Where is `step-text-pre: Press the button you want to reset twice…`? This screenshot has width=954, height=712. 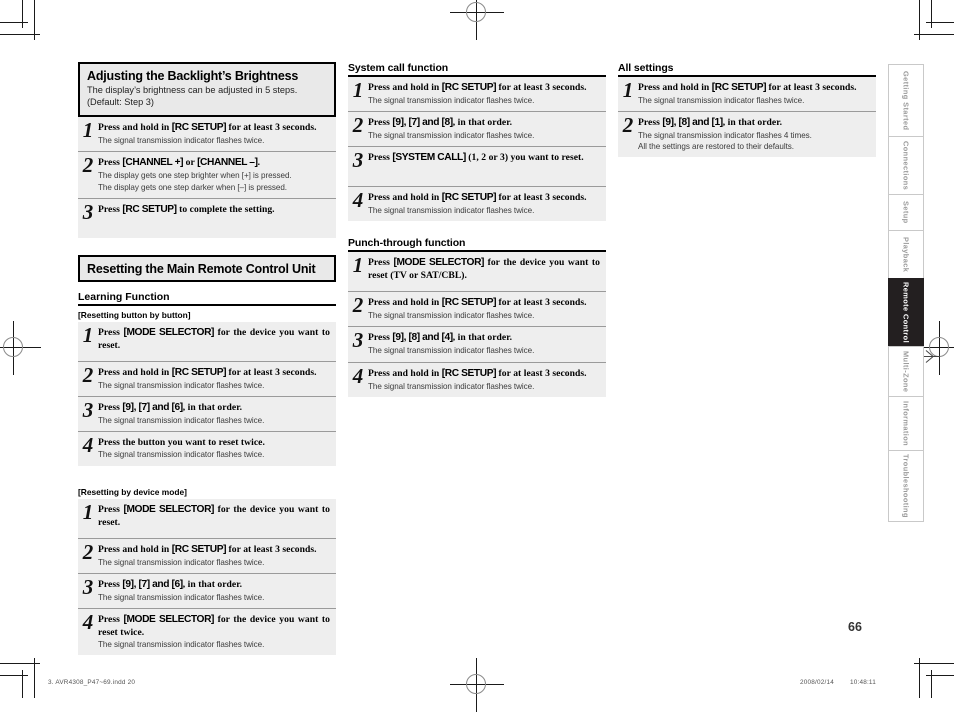 step-text-pre: Press the button you want to reset twice… is located at coordinates (181, 443).